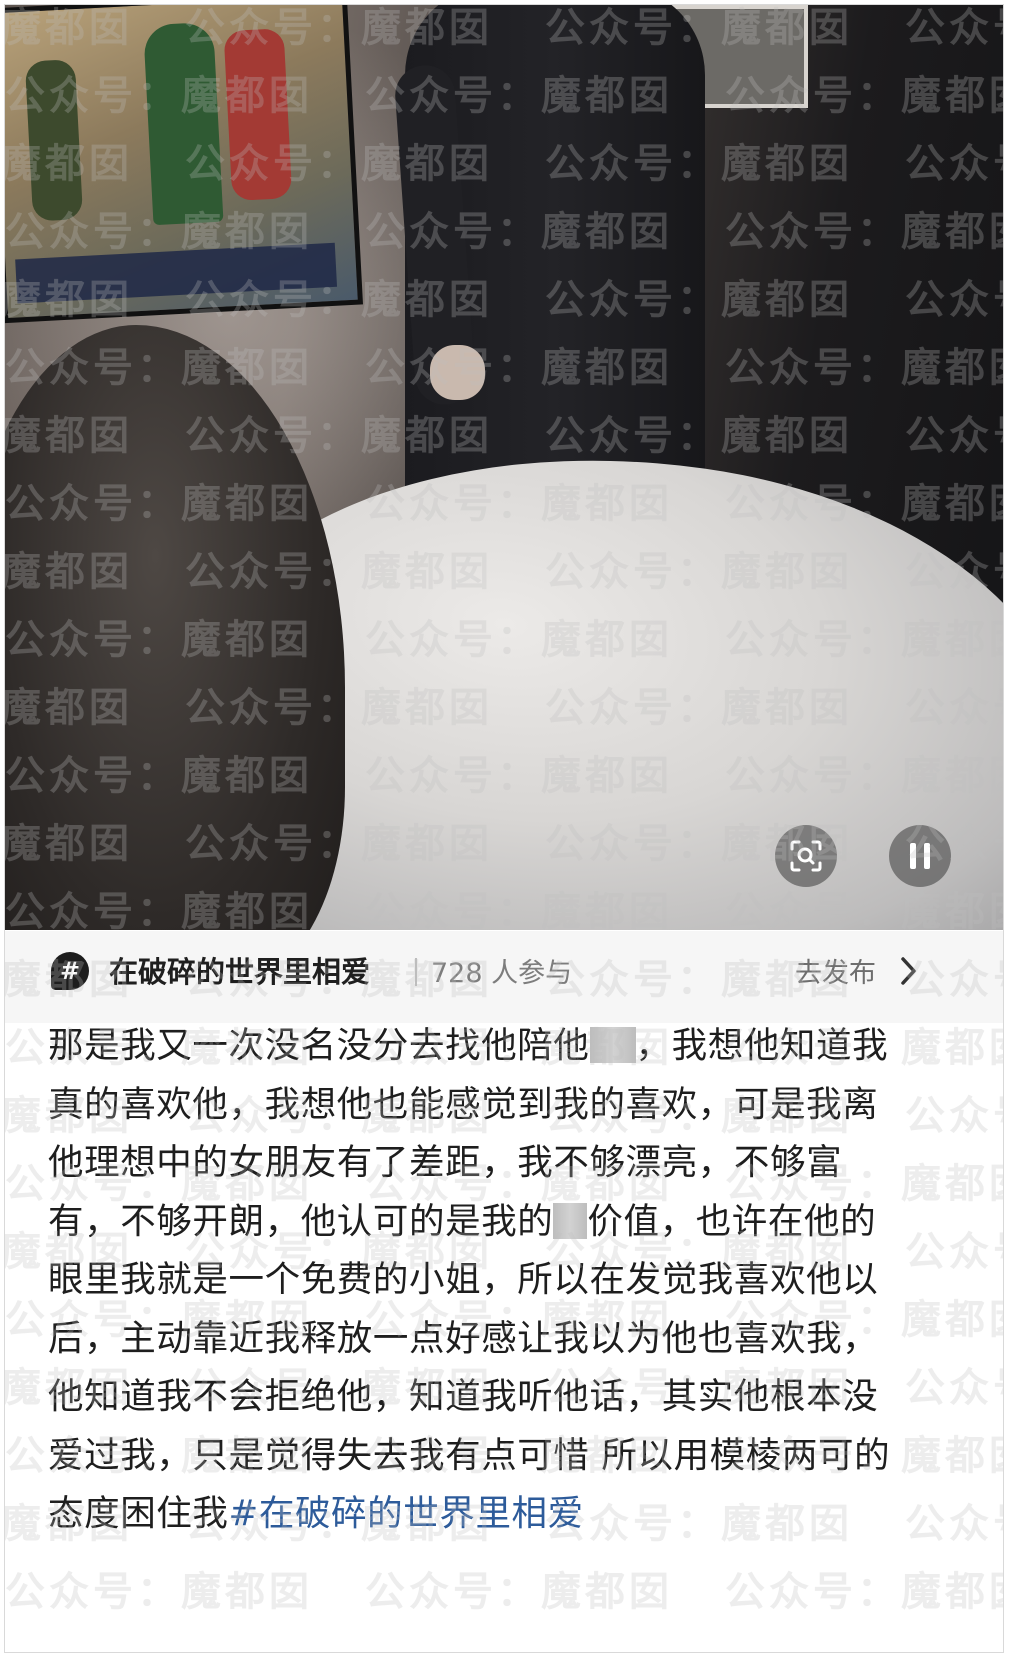  What do you see at coordinates (406, 1513) in the screenshot?
I see `hashtag-link: #在破碎的世界里相爱` at bounding box center [406, 1513].